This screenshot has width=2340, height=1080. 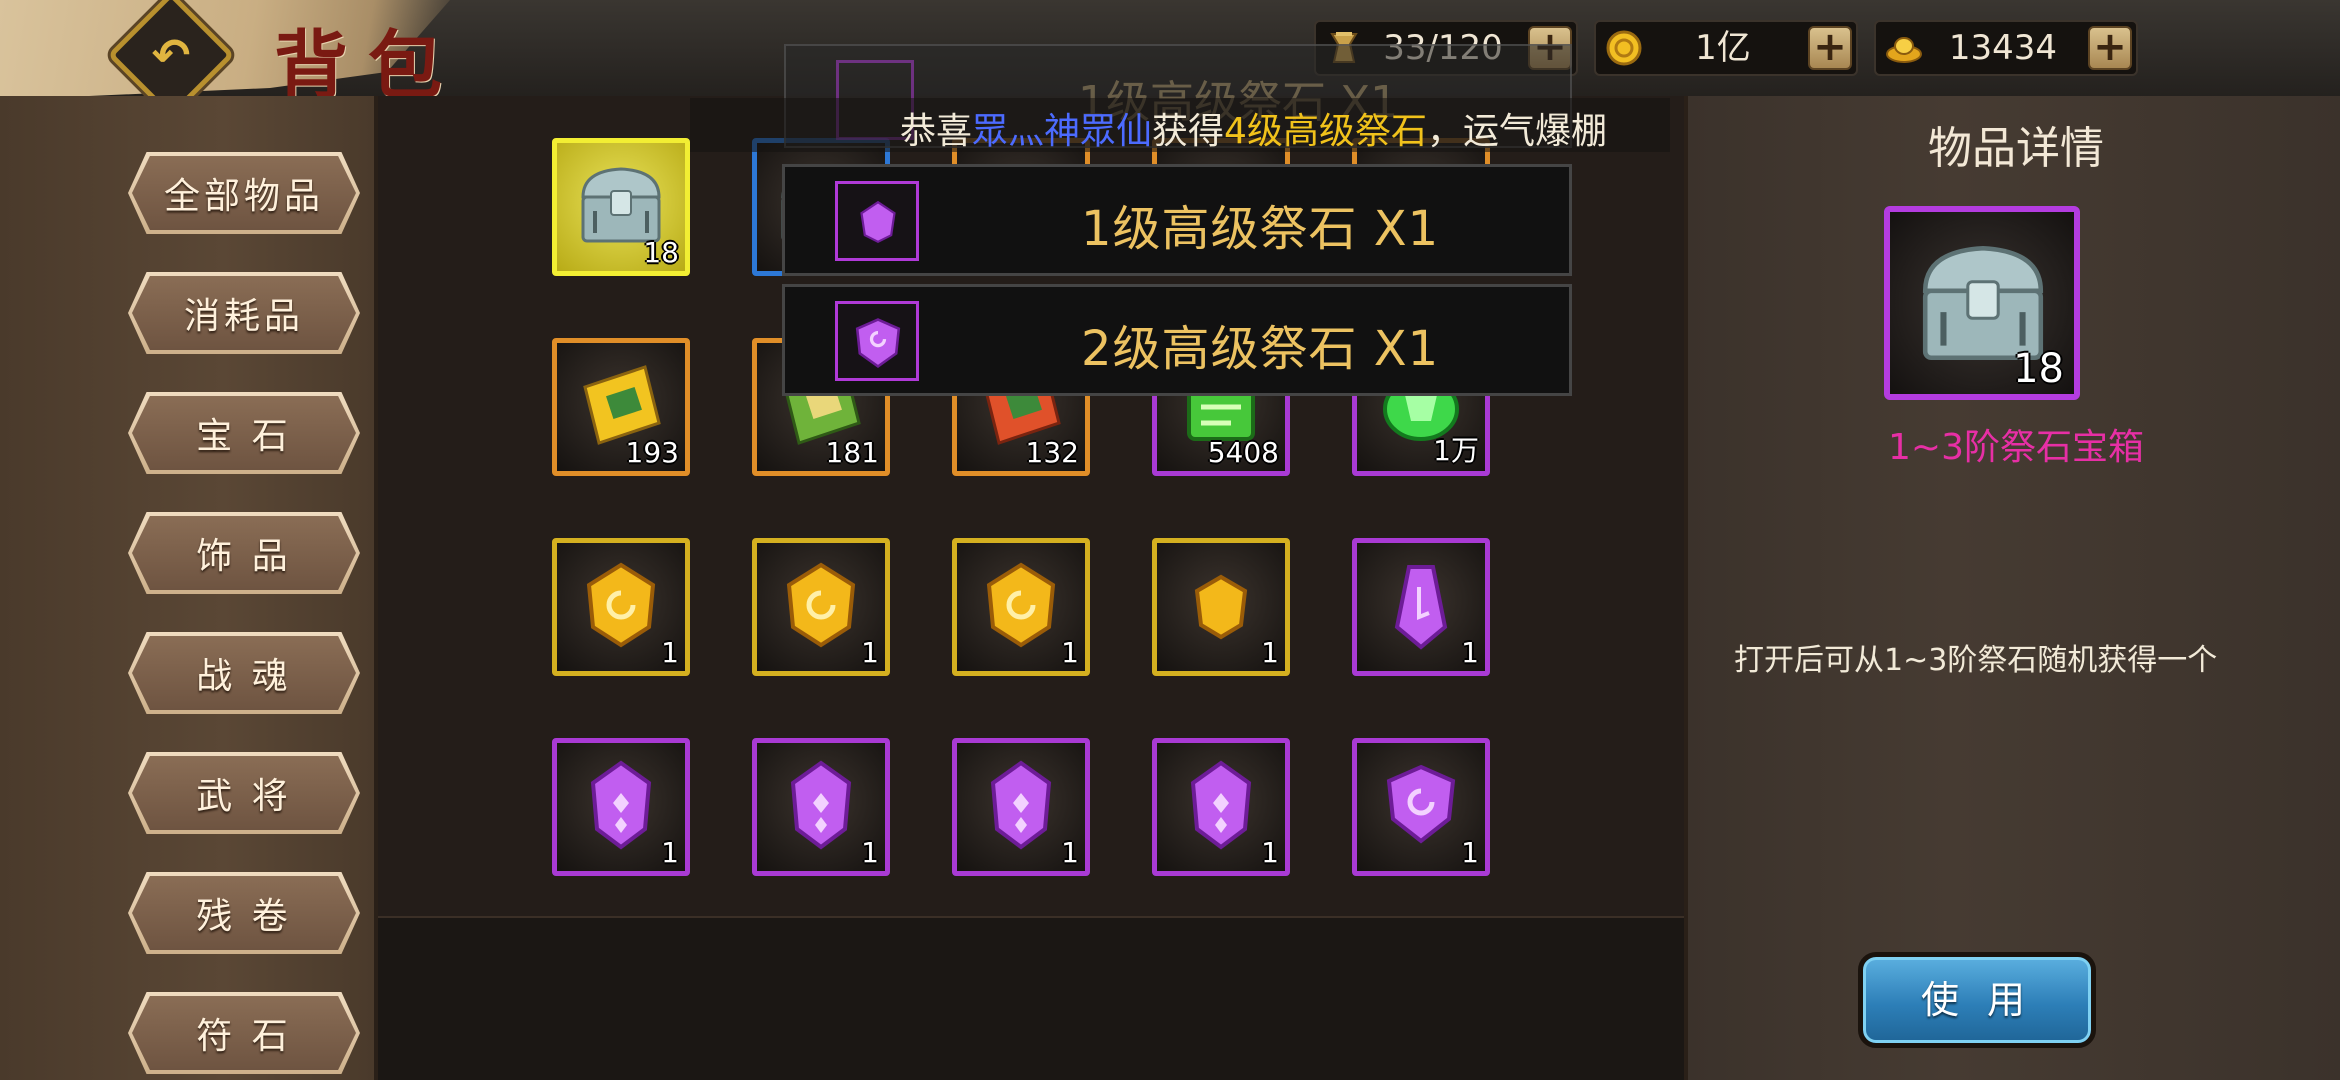 I want to click on tab-battle-souls: 战 魂, so click(x=244, y=673).